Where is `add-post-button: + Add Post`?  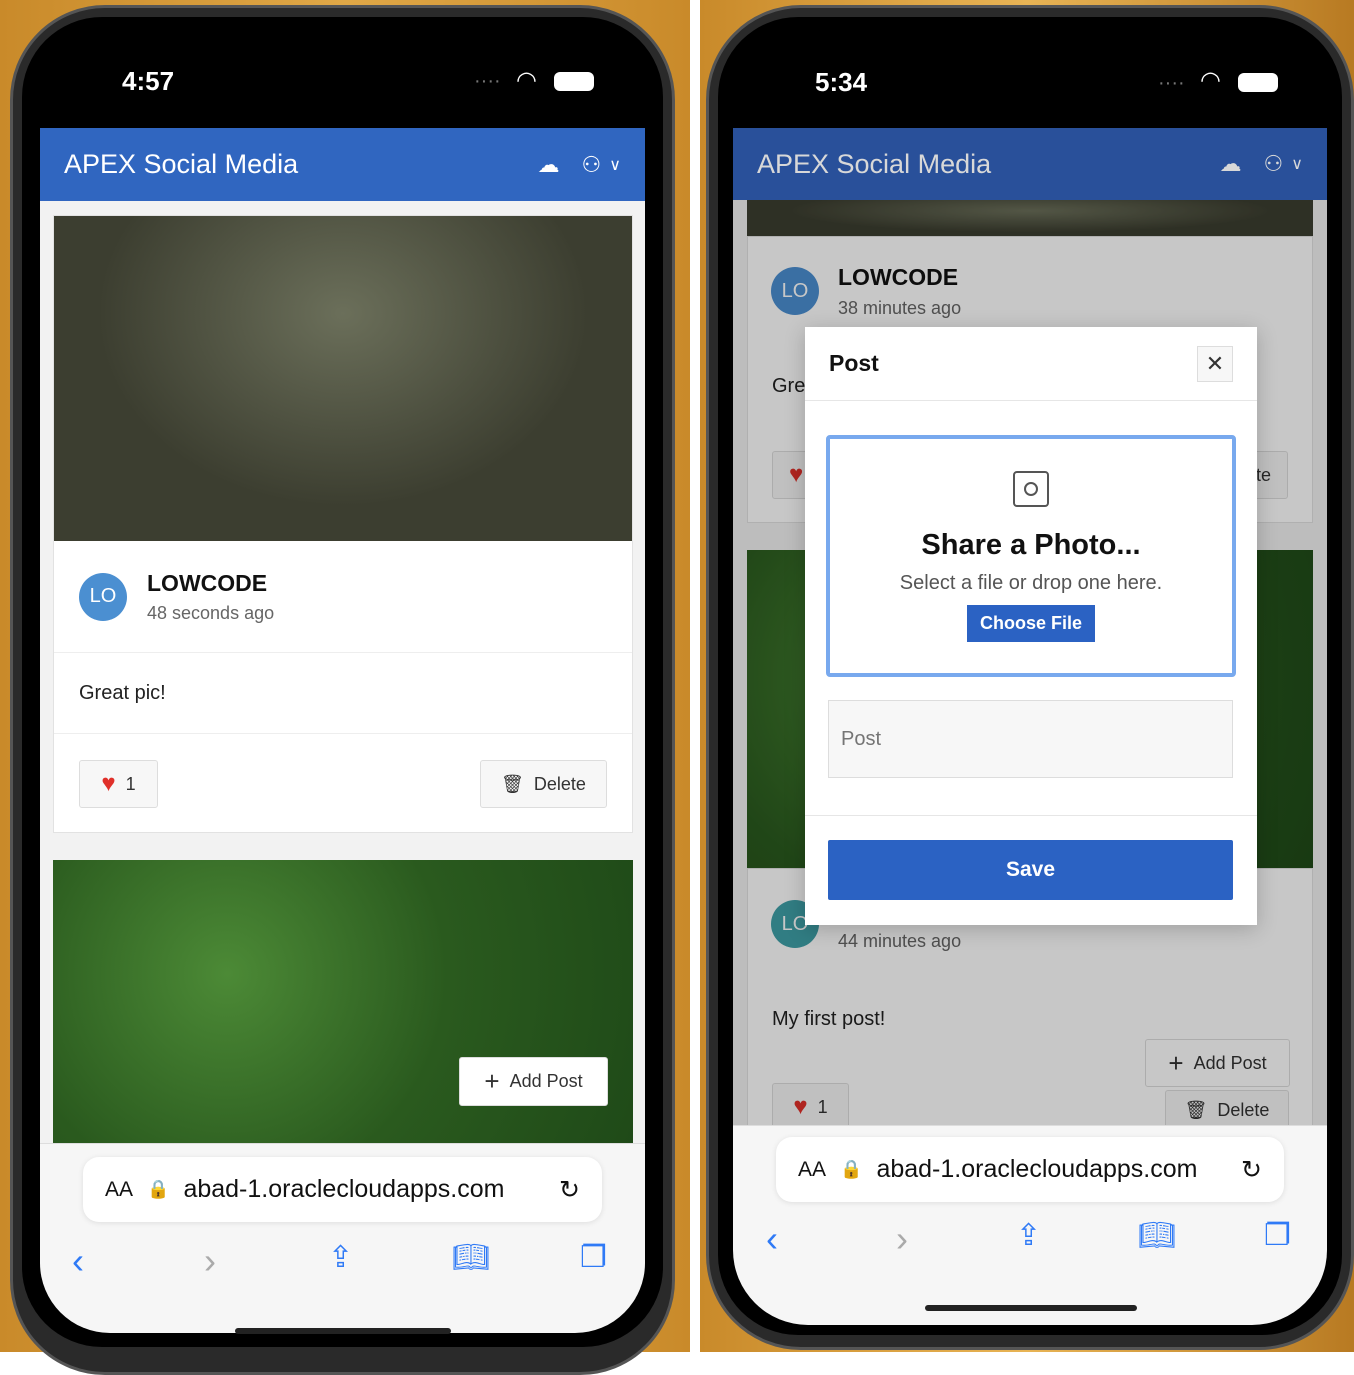 add-post-button: + Add Post is located at coordinates (533, 1081).